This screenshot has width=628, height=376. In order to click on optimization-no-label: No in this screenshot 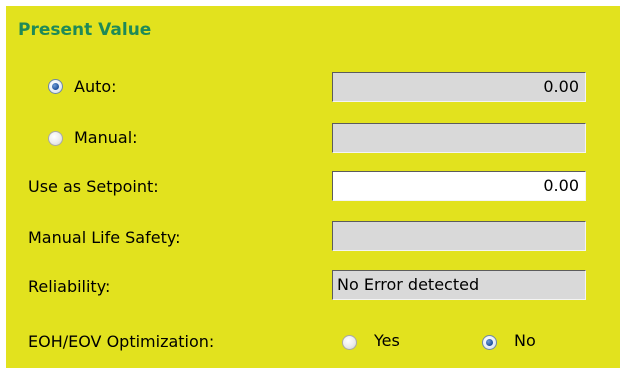, I will do `click(525, 340)`.